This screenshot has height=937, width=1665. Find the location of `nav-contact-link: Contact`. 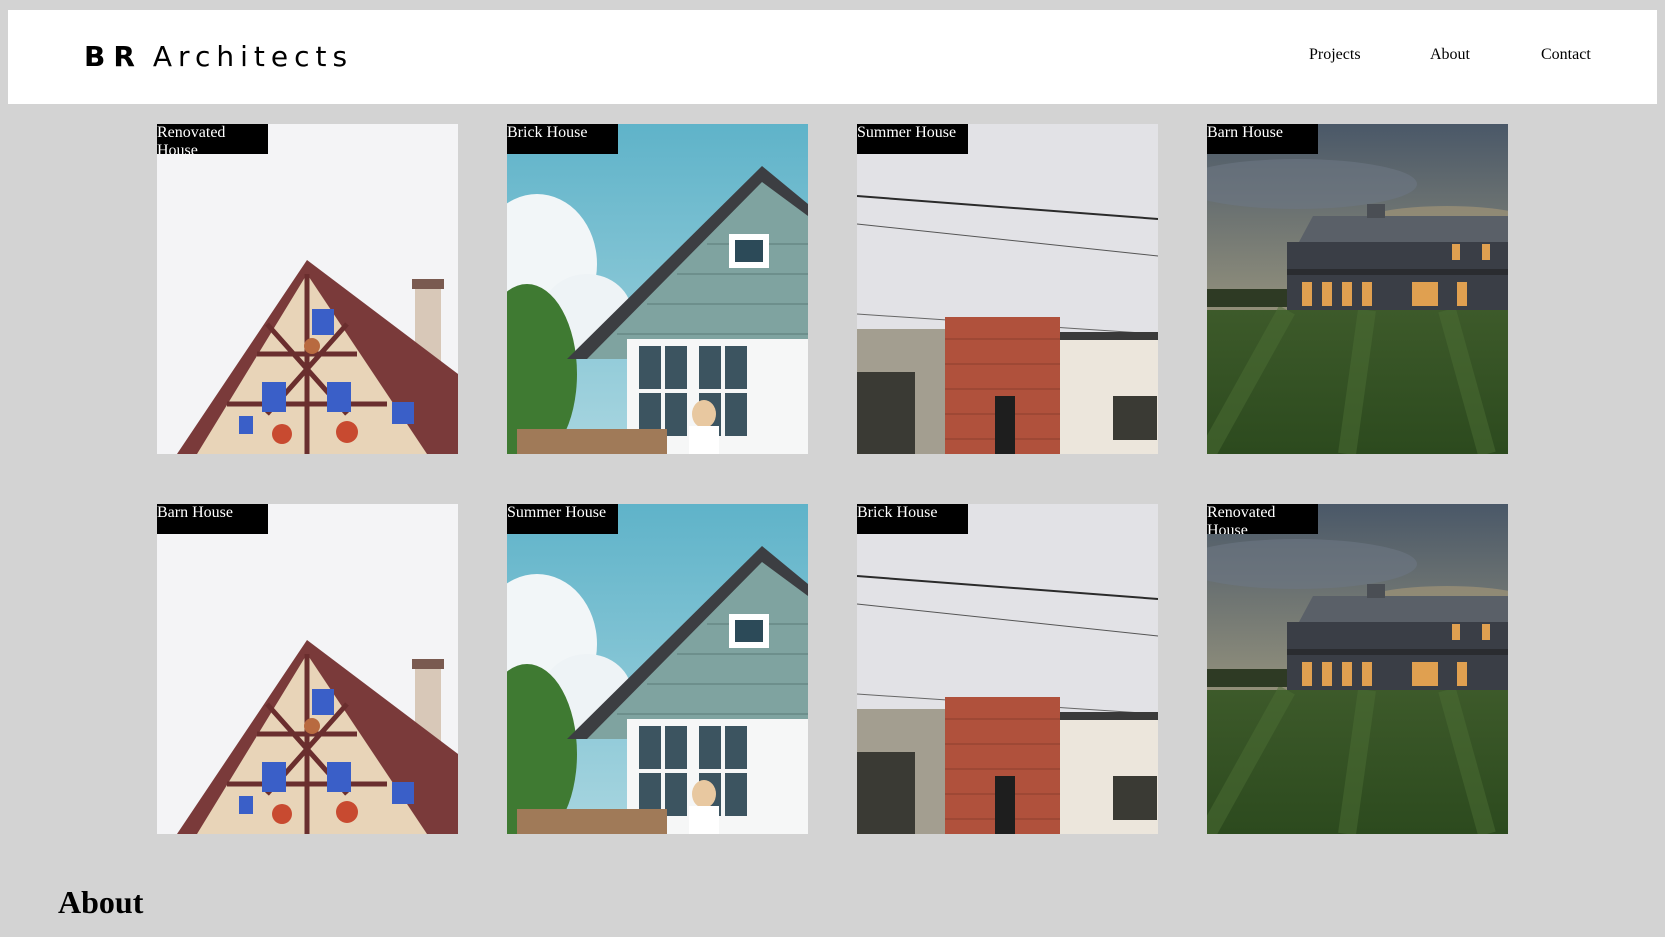

nav-contact-link: Contact is located at coordinates (1566, 55).